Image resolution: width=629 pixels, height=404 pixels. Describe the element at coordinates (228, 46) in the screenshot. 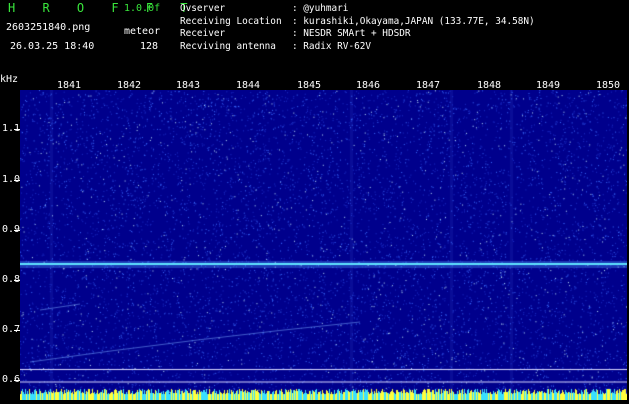

I see `info-key: Recviving antenna` at that location.